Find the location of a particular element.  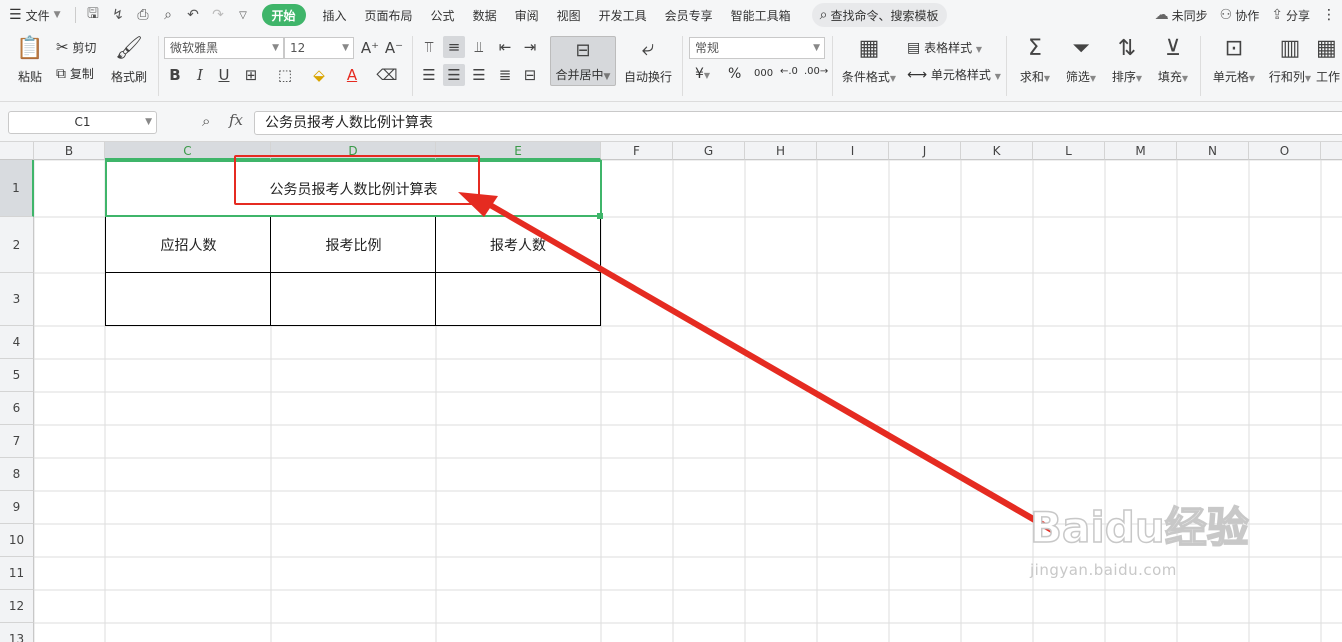

tab-member: 会员专享 is located at coordinates (689, 15).